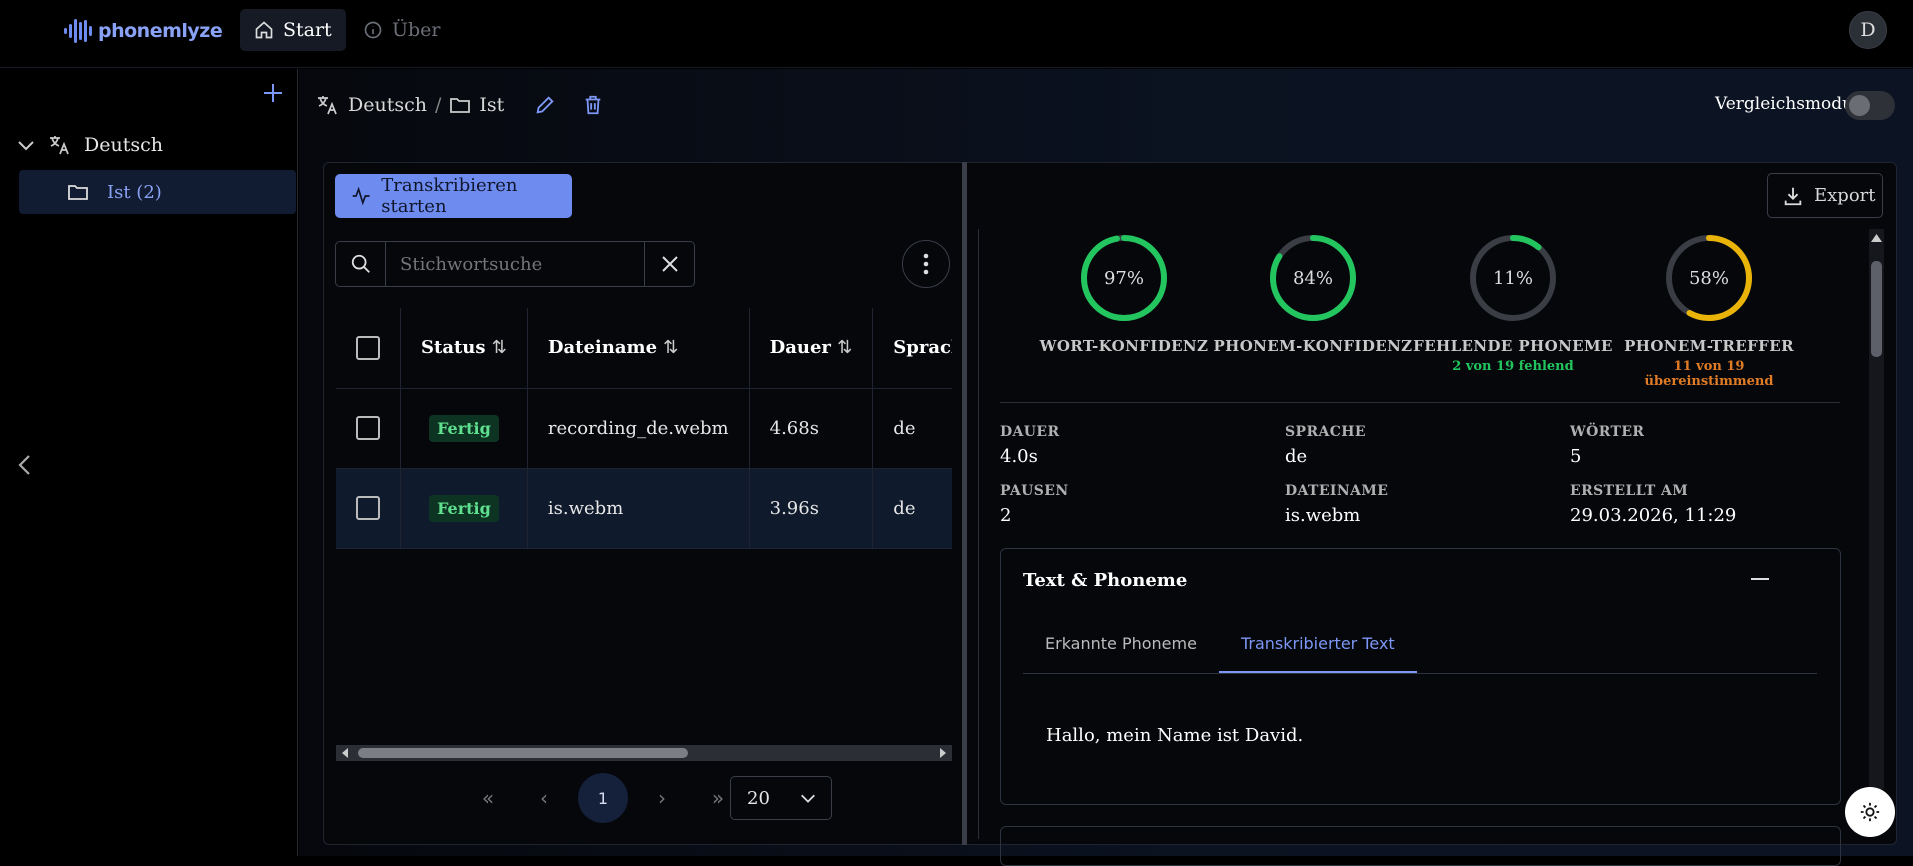 The height and width of the screenshot is (866, 1913). What do you see at coordinates (1576, 456) in the screenshot?
I see `meta-value: 5` at bounding box center [1576, 456].